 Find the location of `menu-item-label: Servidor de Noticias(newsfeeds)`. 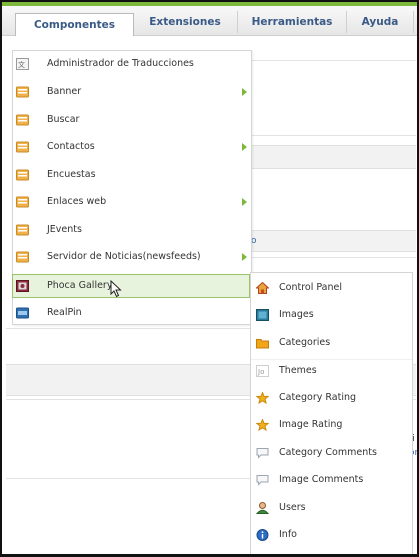

menu-item-label: Servidor de Noticias(newsfeeds) is located at coordinates (124, 256).